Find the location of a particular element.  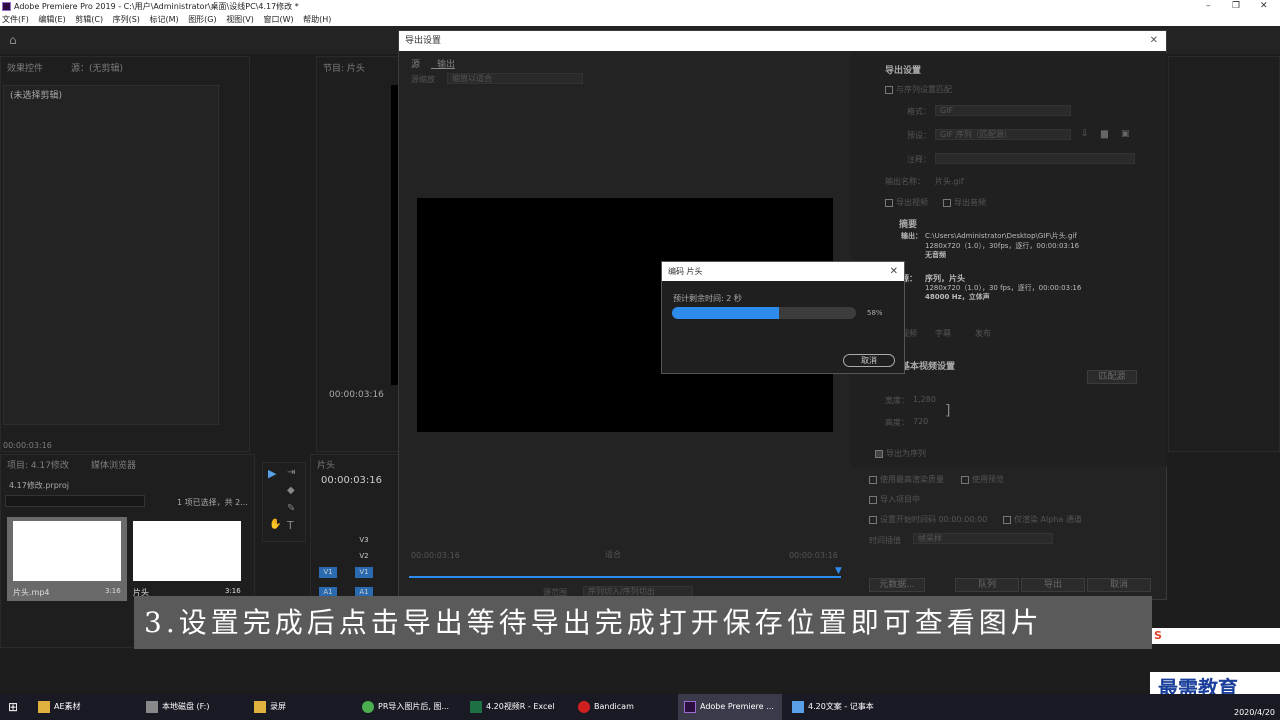

bandicam-icon is located at coordinates (584, 707).